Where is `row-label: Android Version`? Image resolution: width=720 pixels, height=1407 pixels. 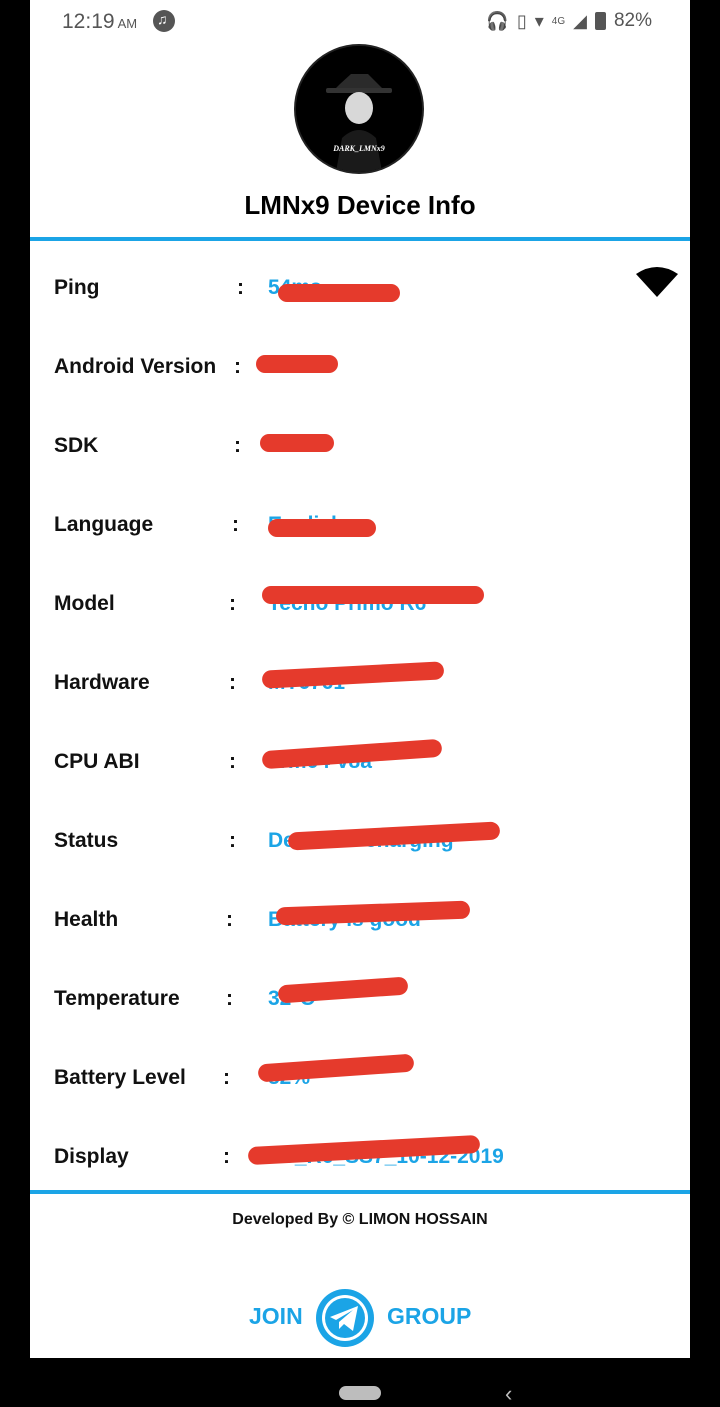
row-label: Android Version is located at coordinates (135, 366).